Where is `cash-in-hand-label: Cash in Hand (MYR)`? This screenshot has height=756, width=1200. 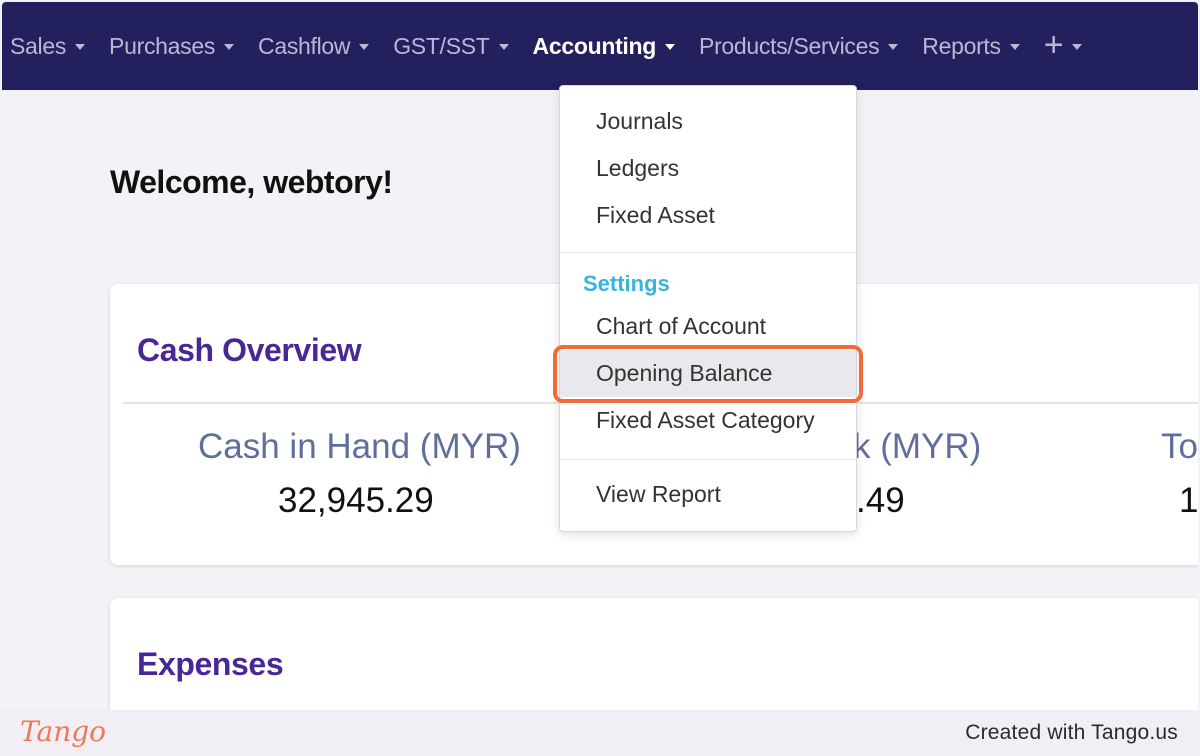 cash-in-hand-label: Cash in Hand (MYR) is located at coordinates (359, 446).